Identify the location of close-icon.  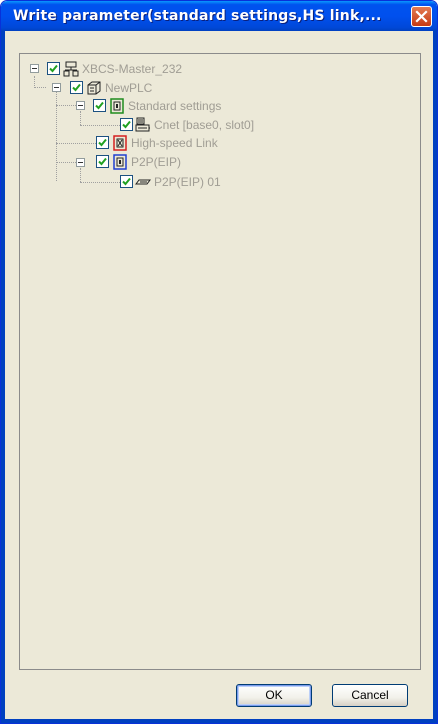
(421, 16).